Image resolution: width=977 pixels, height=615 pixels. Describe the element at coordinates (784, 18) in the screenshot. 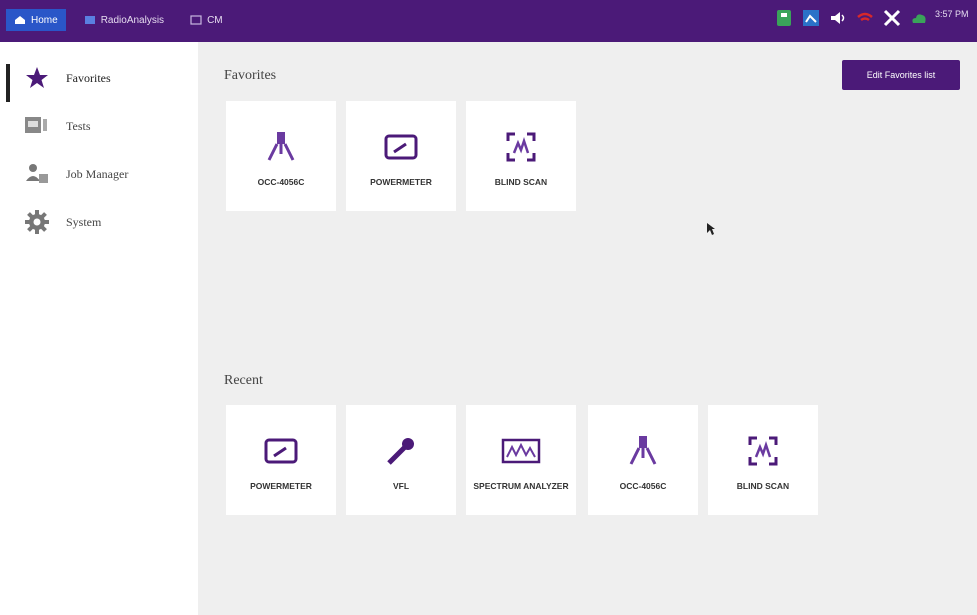

I see `usb-icon` at that location.